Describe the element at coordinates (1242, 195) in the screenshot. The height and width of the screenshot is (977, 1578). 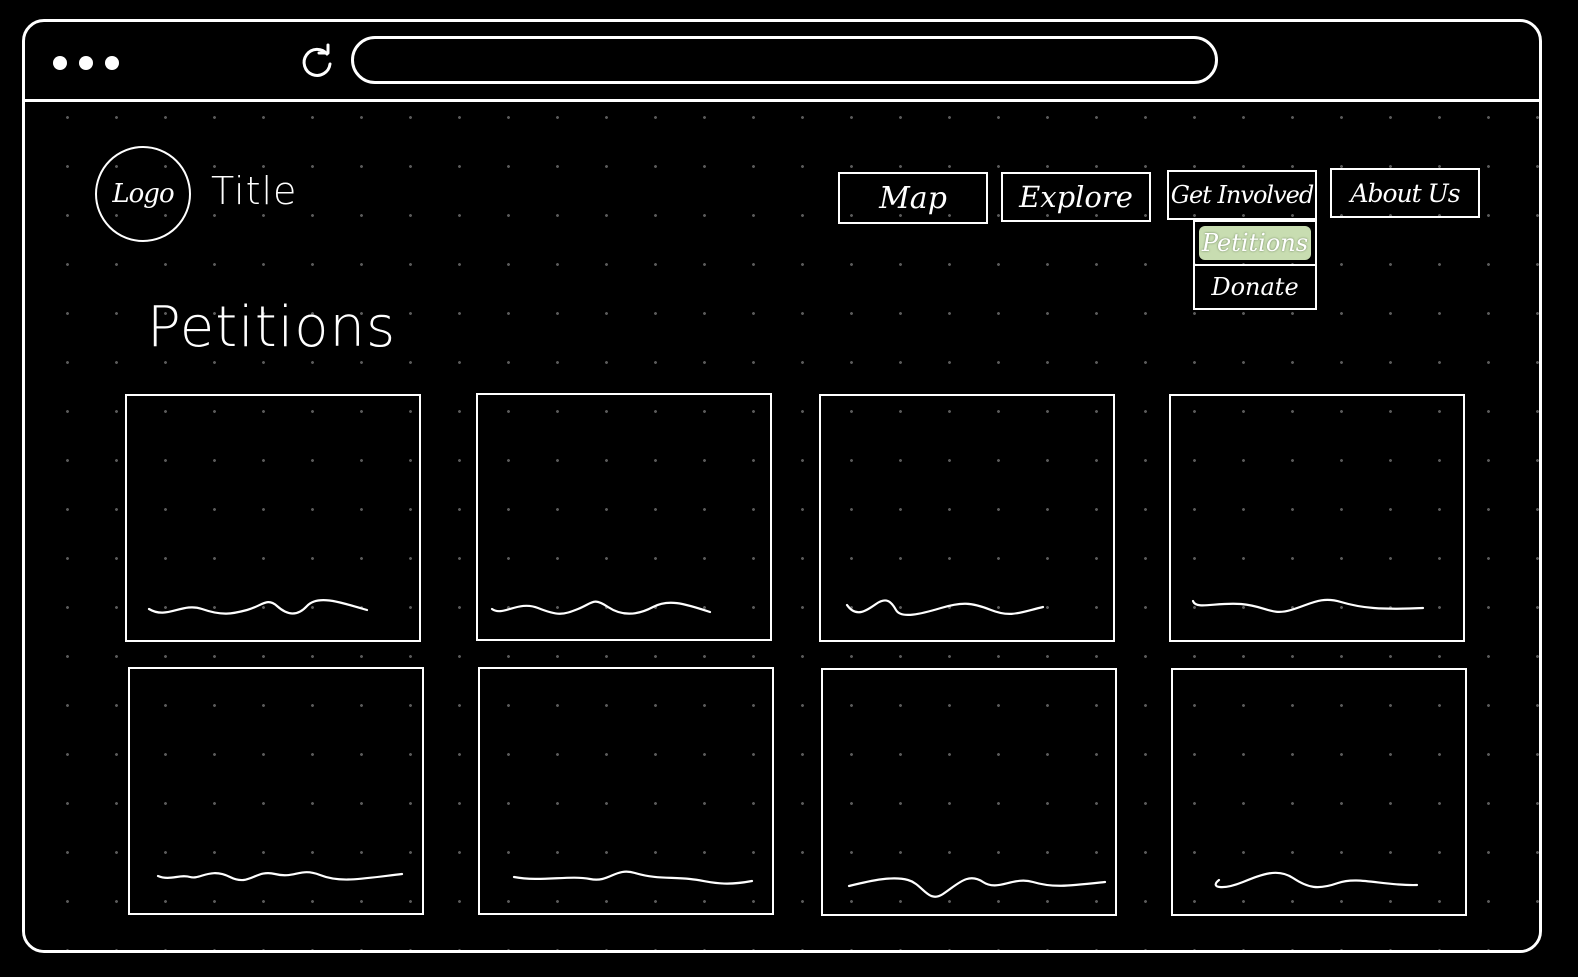
I see `nav-get-involved-button: Get Involved` at that location.